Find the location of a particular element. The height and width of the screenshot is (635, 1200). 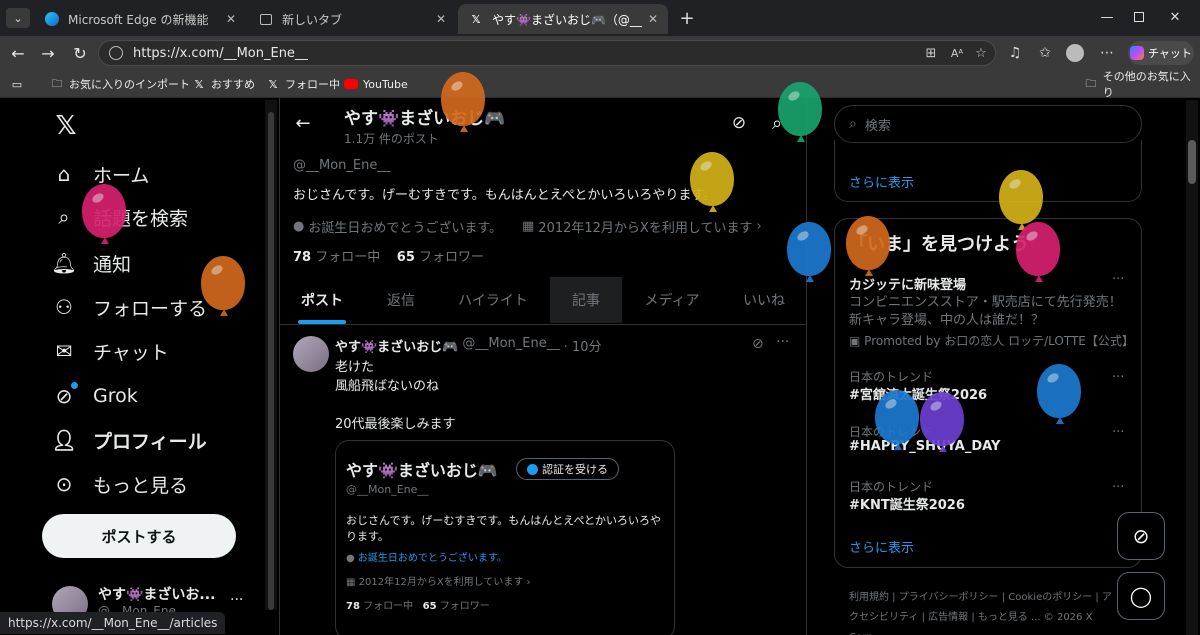

search-input: ⌕ 検索 is located at coordinates (988, 124).